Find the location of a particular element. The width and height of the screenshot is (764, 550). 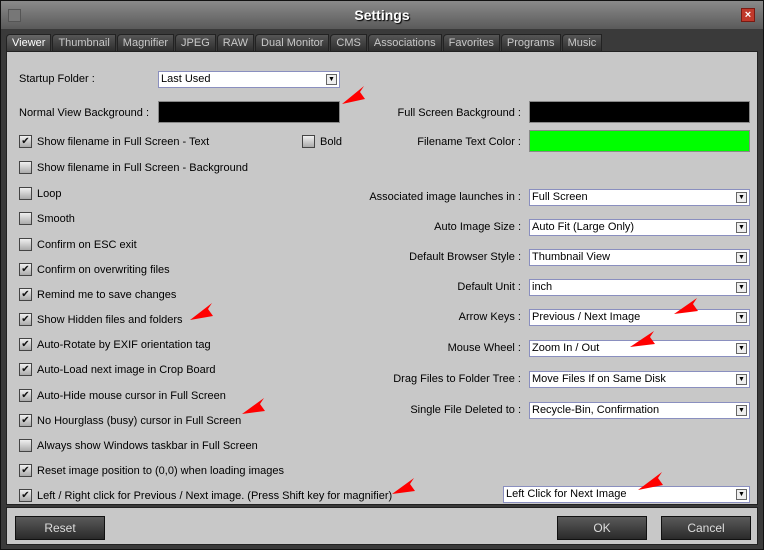

tab-raw: RAW is located at coordinates (235, 42).